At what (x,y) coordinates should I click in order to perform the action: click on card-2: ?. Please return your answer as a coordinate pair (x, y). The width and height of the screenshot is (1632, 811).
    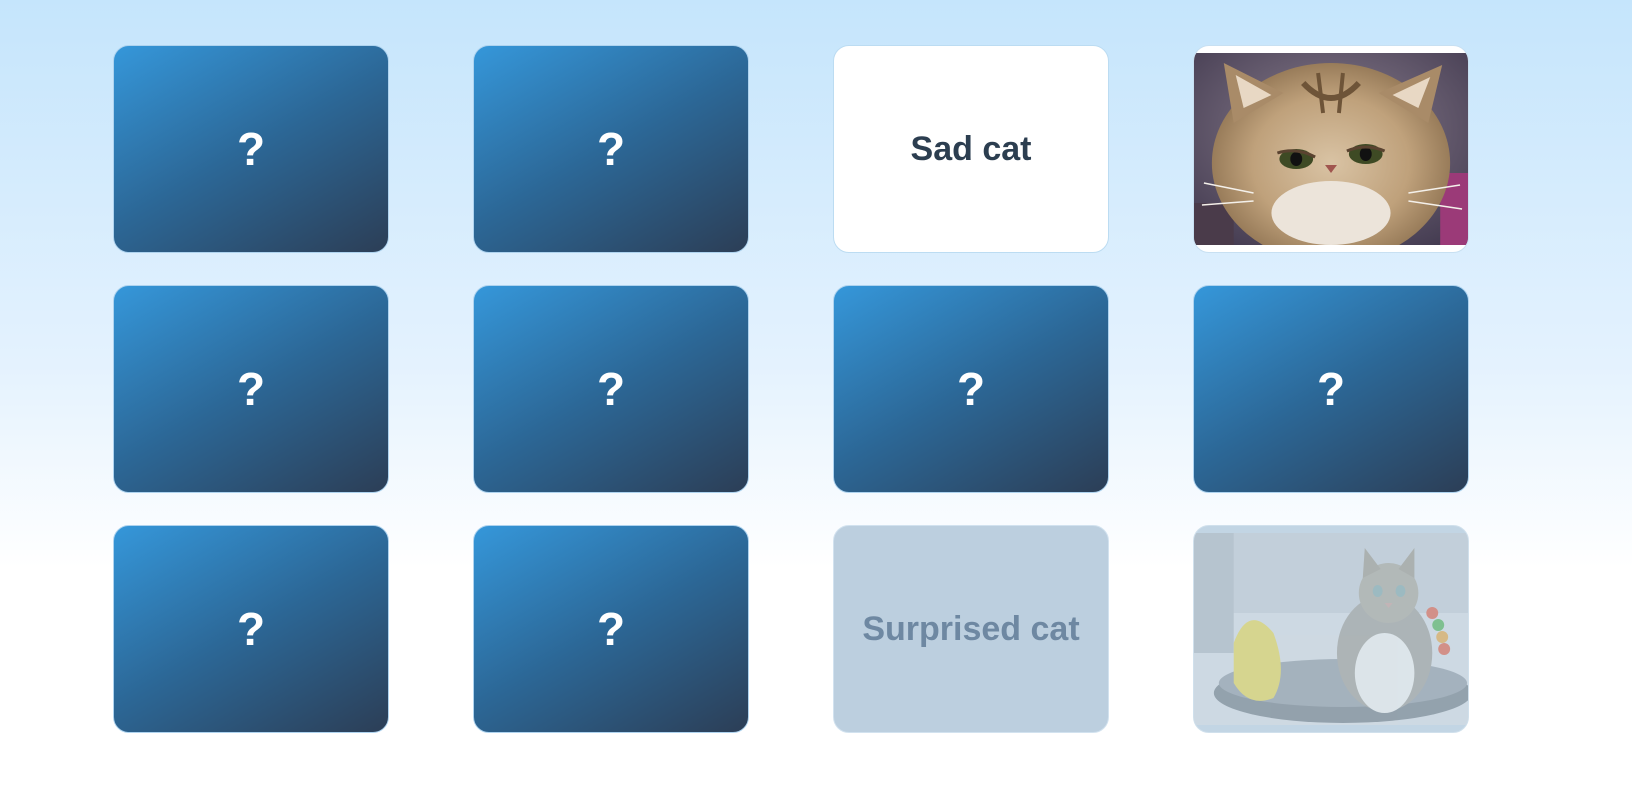
    Looking at the image, I should click on (611, 149).